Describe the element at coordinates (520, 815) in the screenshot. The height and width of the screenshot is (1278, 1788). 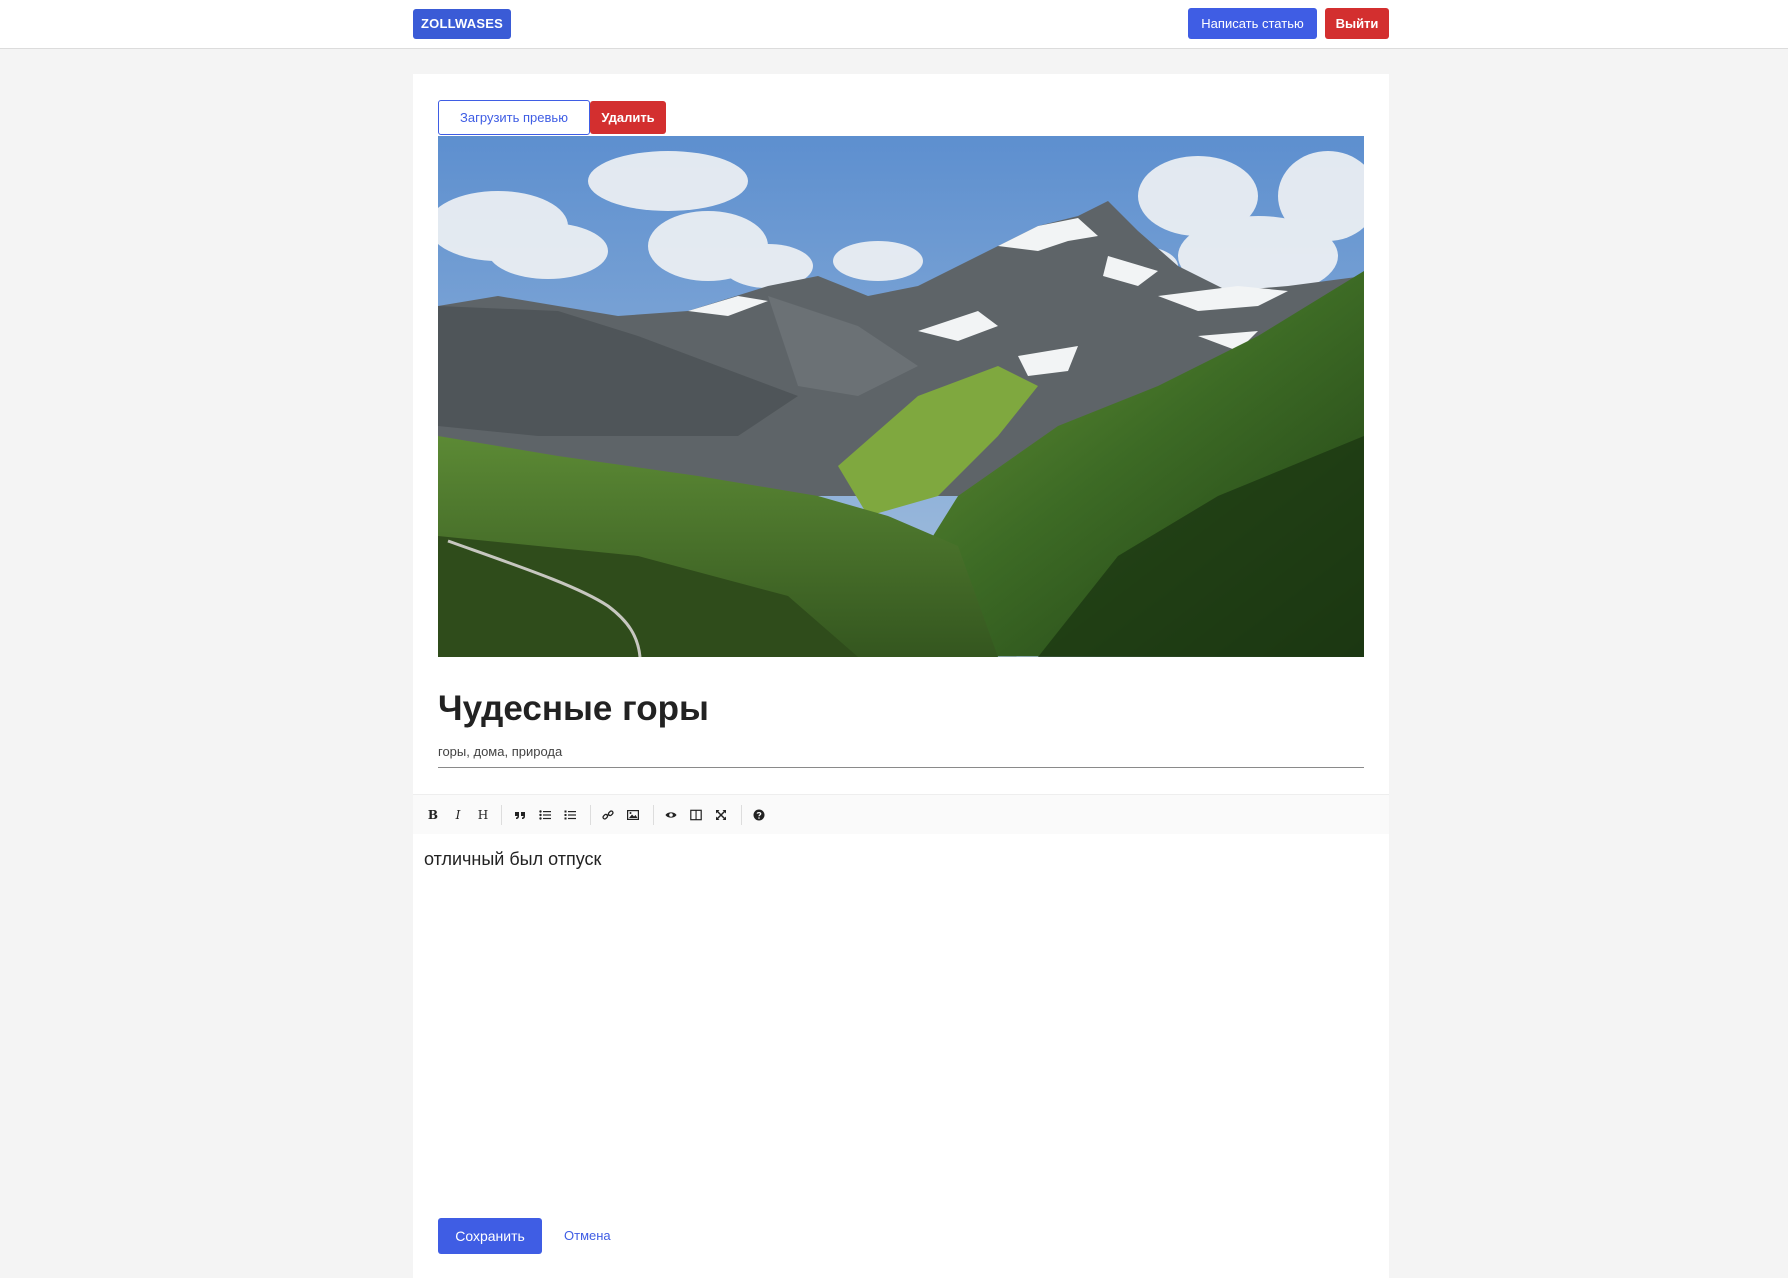
I see `quote-icon` at that location.